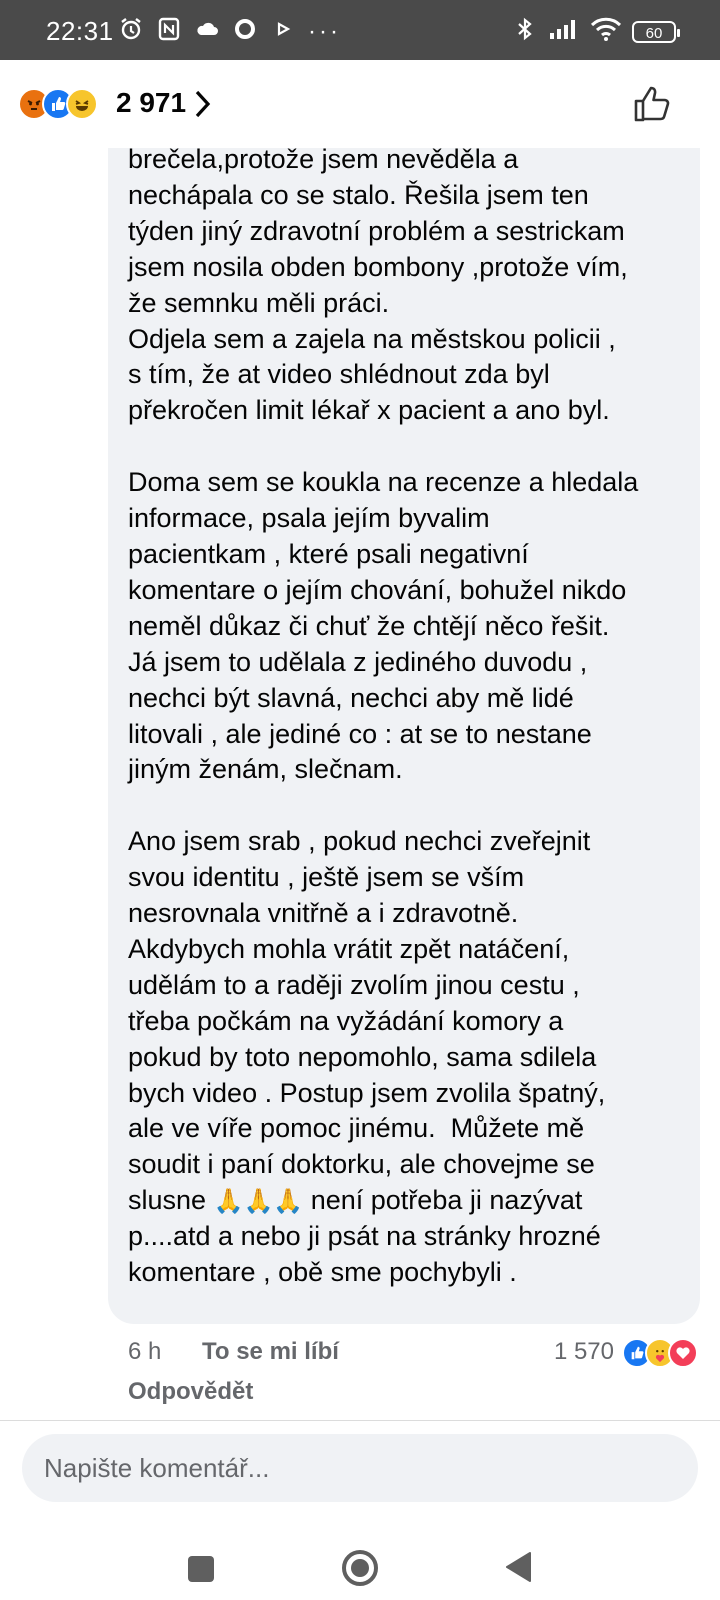 This screenshot has width=720, height=1600. What do you see at coordinates (58, 105) in the screenshot?
I see `reaction-icons` at bounding box center [58, 105].